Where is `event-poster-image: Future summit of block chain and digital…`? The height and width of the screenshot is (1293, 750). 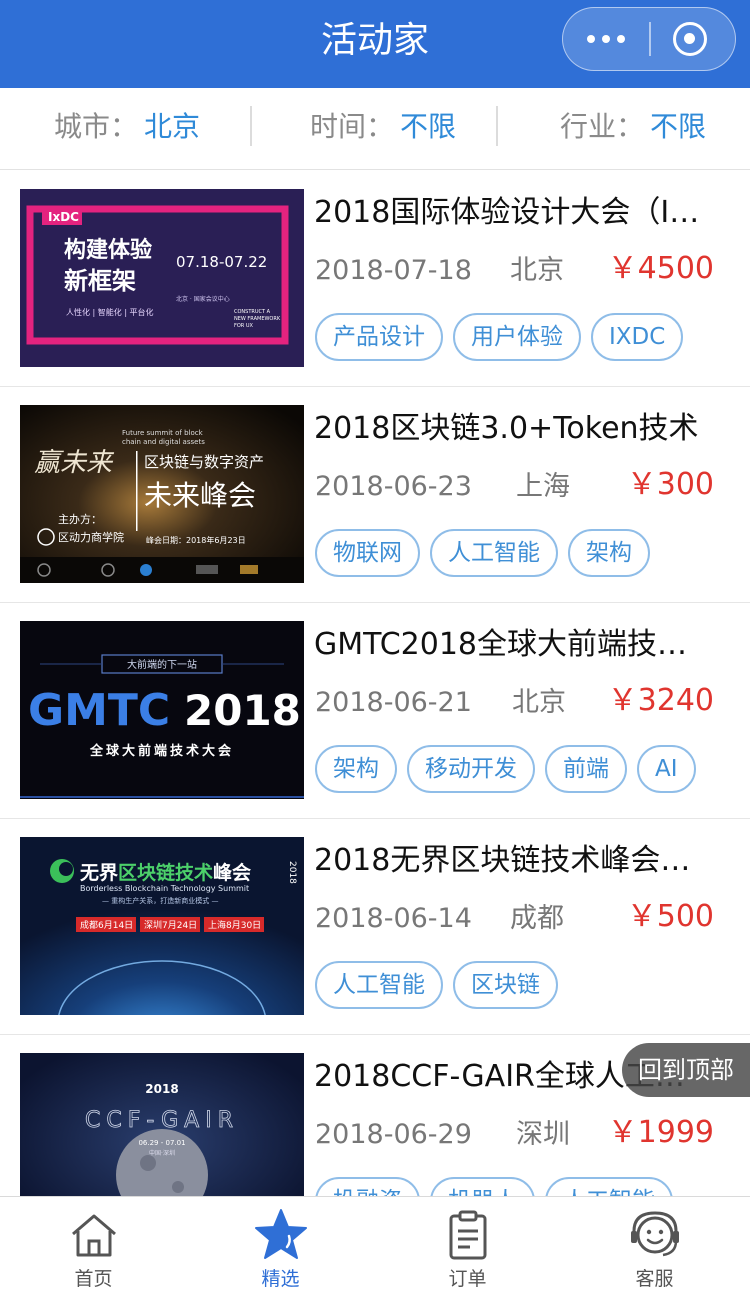
event-poster-image: Future summit of block chain and digital… is located at coordinates (162, 494).